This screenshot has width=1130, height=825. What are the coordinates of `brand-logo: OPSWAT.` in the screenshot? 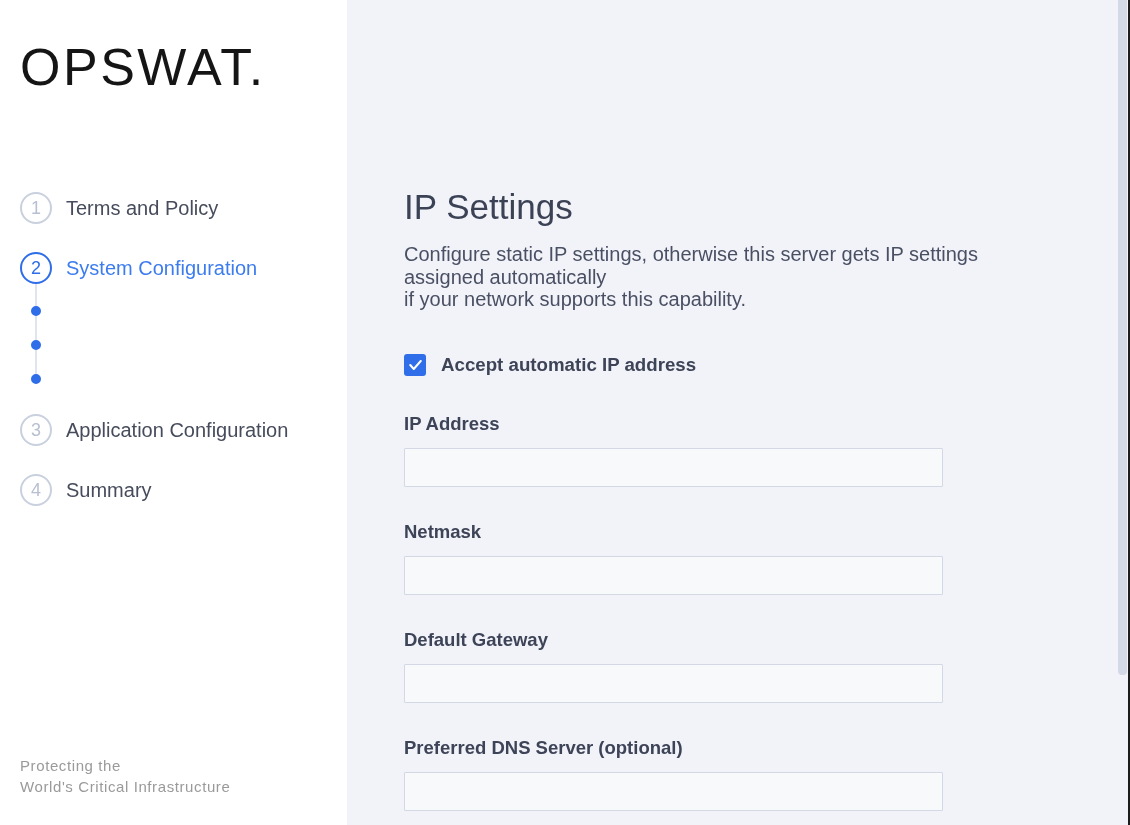 It's located at (143, 67).